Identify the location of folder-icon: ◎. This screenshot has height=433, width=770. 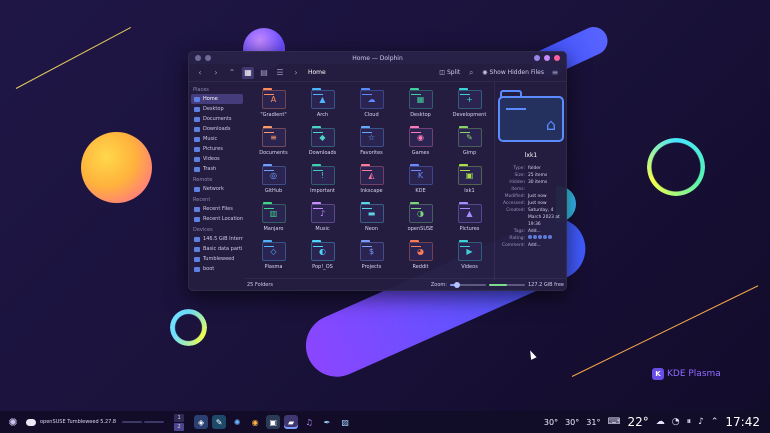
(273, 174).